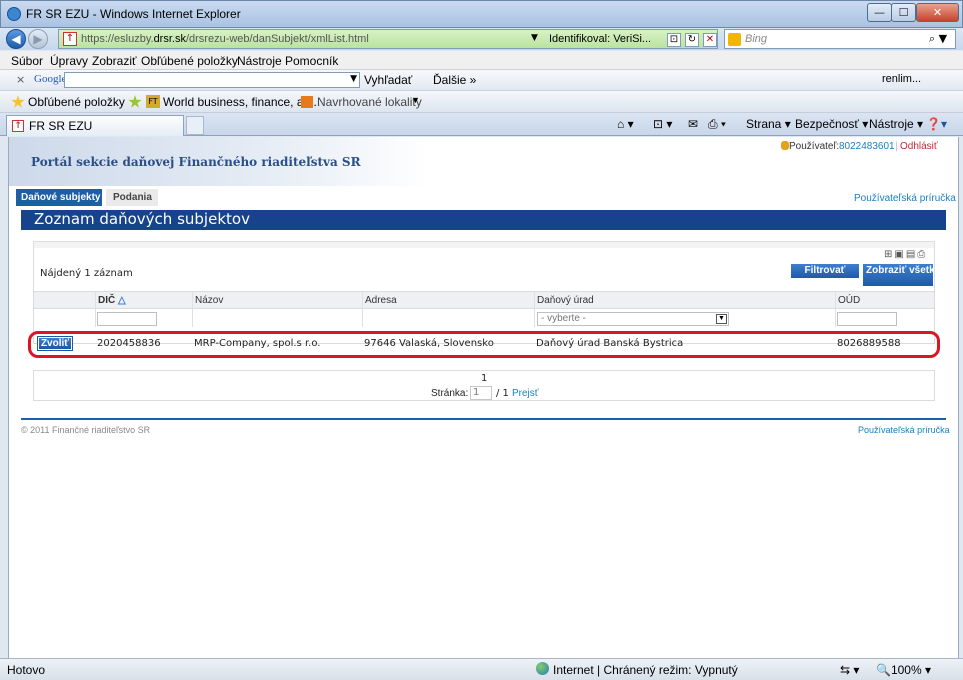  What do you see at coordinates (26, 670) in the screenshot?
I see `status-text: Hotovo` at bounding box center [26, 670].